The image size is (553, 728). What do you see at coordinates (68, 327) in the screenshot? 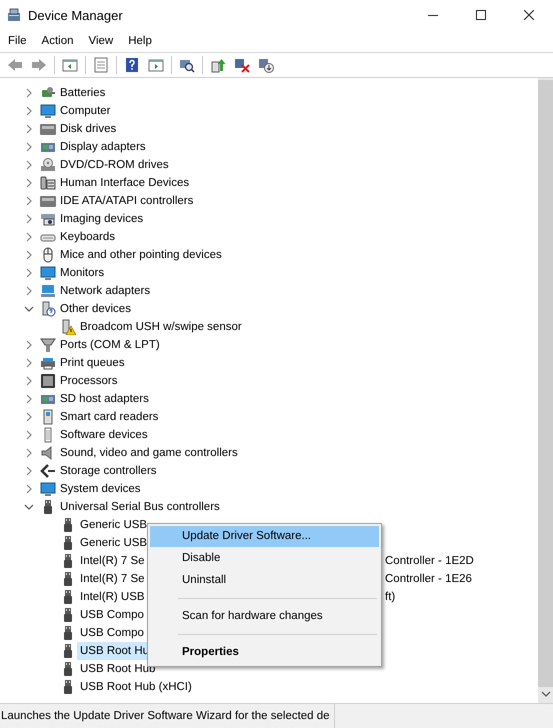
I see `warning-device-icon` at bounding box center [68, 327].